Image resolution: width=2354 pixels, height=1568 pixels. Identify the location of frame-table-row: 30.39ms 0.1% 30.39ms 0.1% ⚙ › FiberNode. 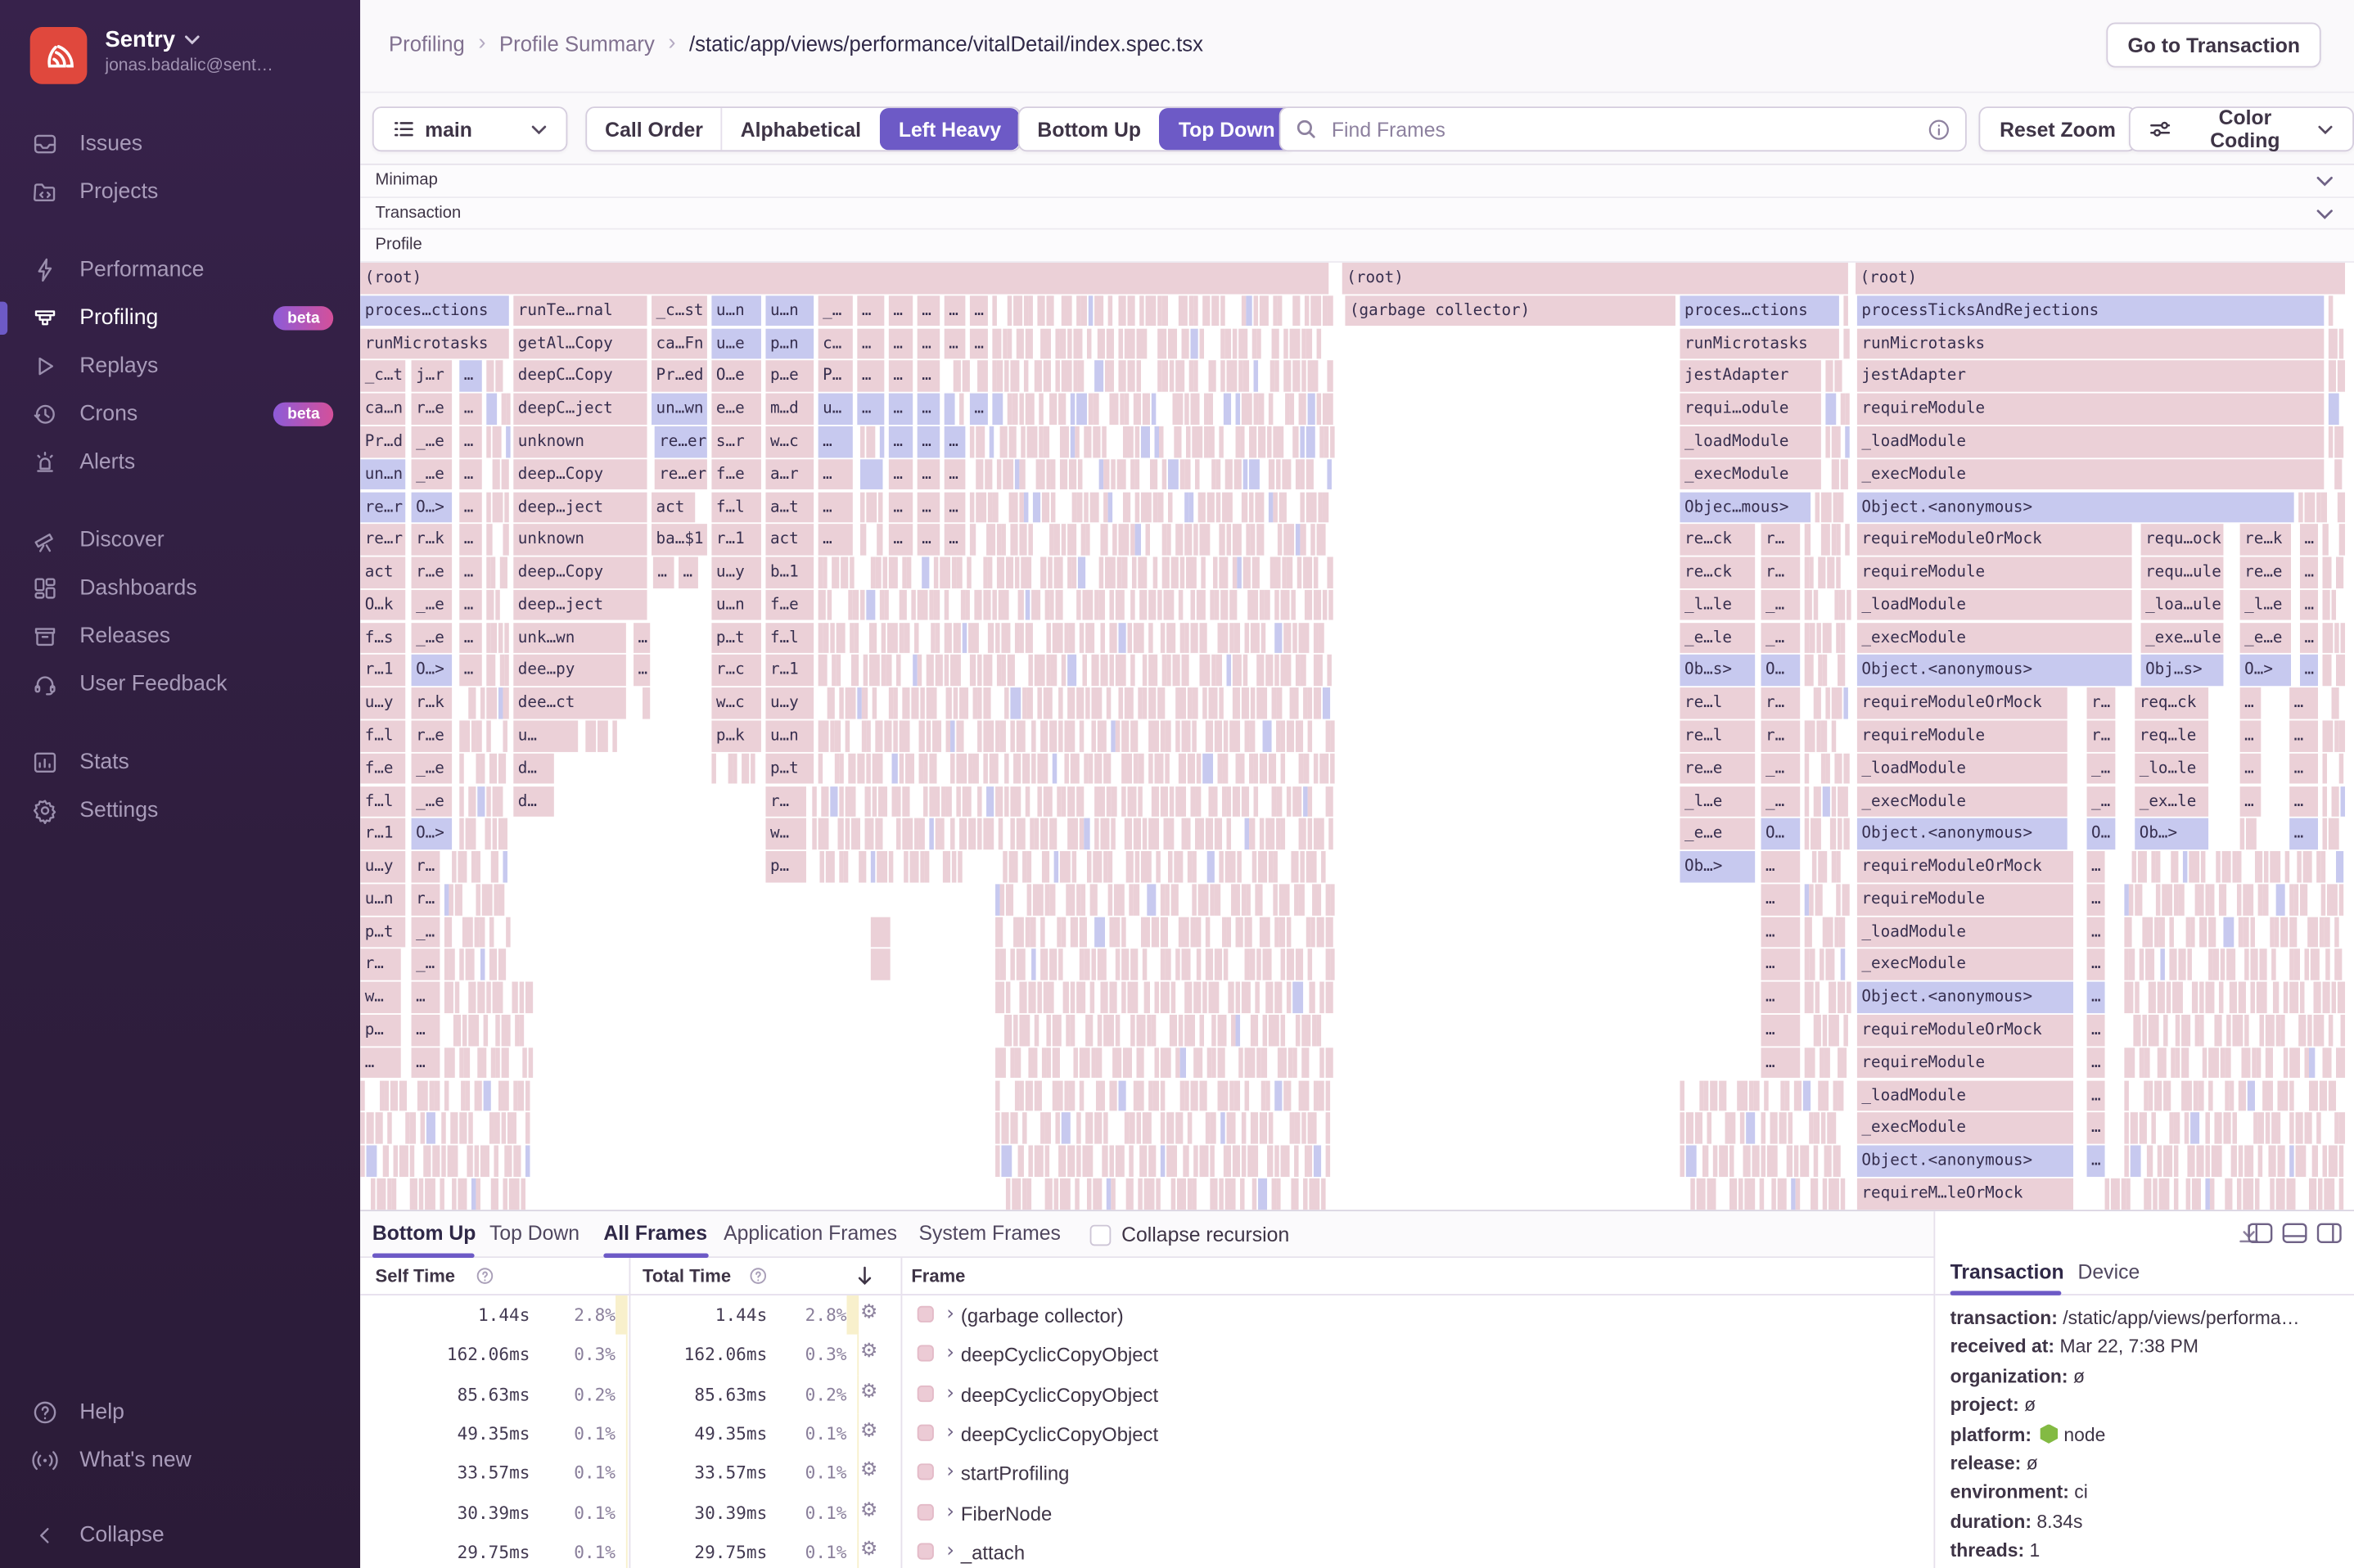
(1146, 1513).